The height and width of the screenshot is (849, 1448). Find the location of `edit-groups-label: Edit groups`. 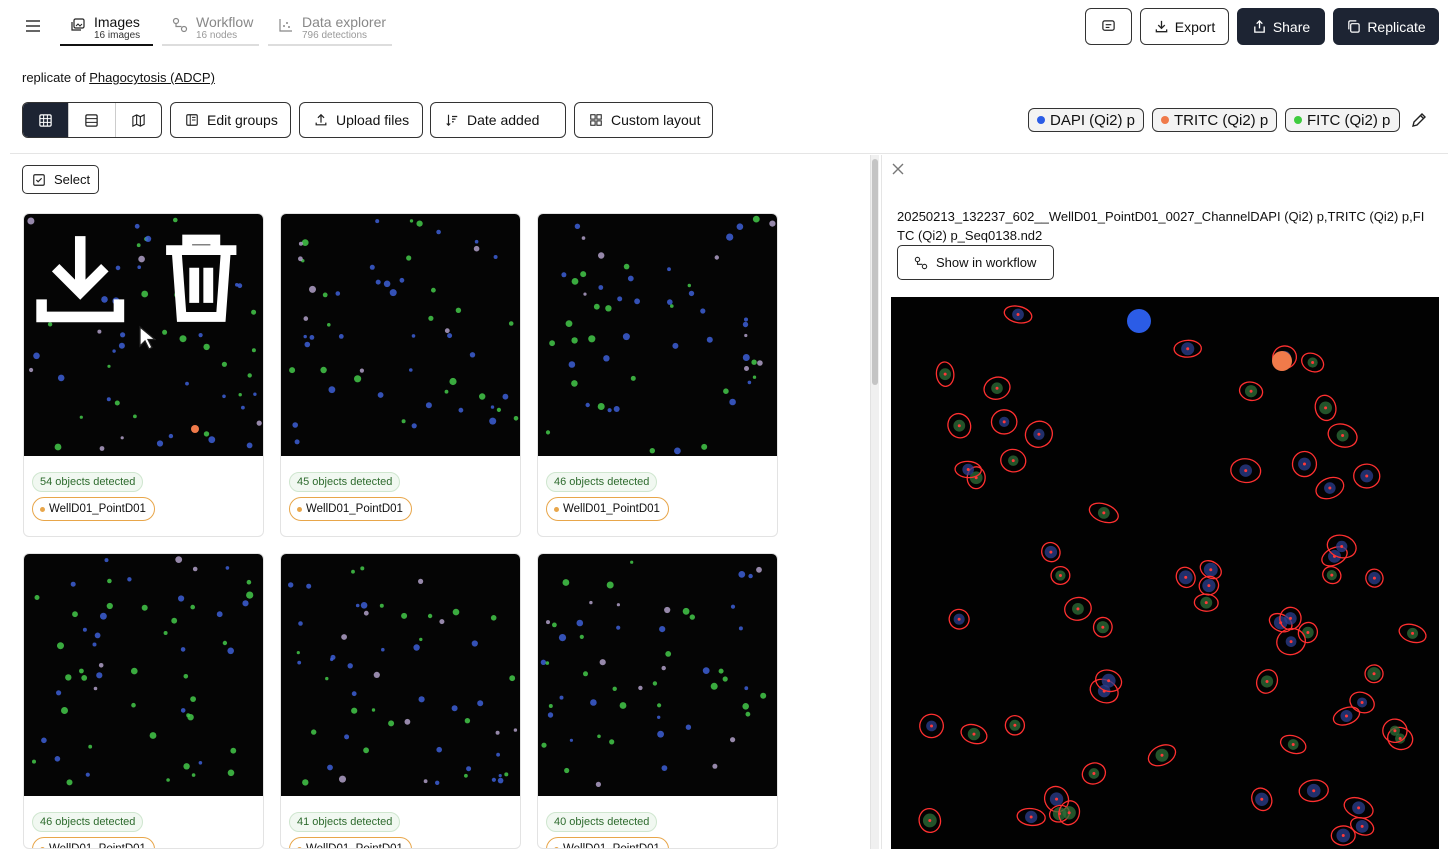

edit-groups-label: Edit groups is located at coordinates (242, 120).